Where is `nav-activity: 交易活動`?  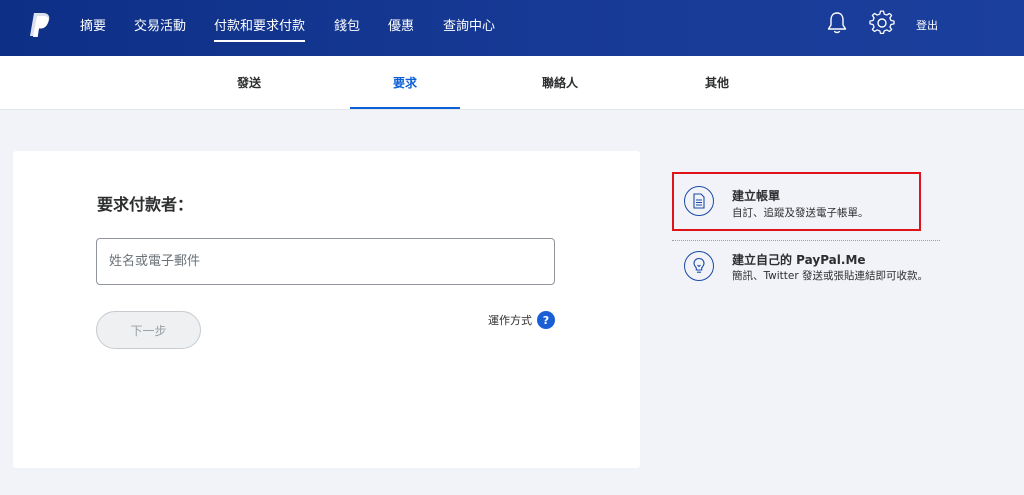
nav-activity: 交易活動 is located at coordinates (160, 24).